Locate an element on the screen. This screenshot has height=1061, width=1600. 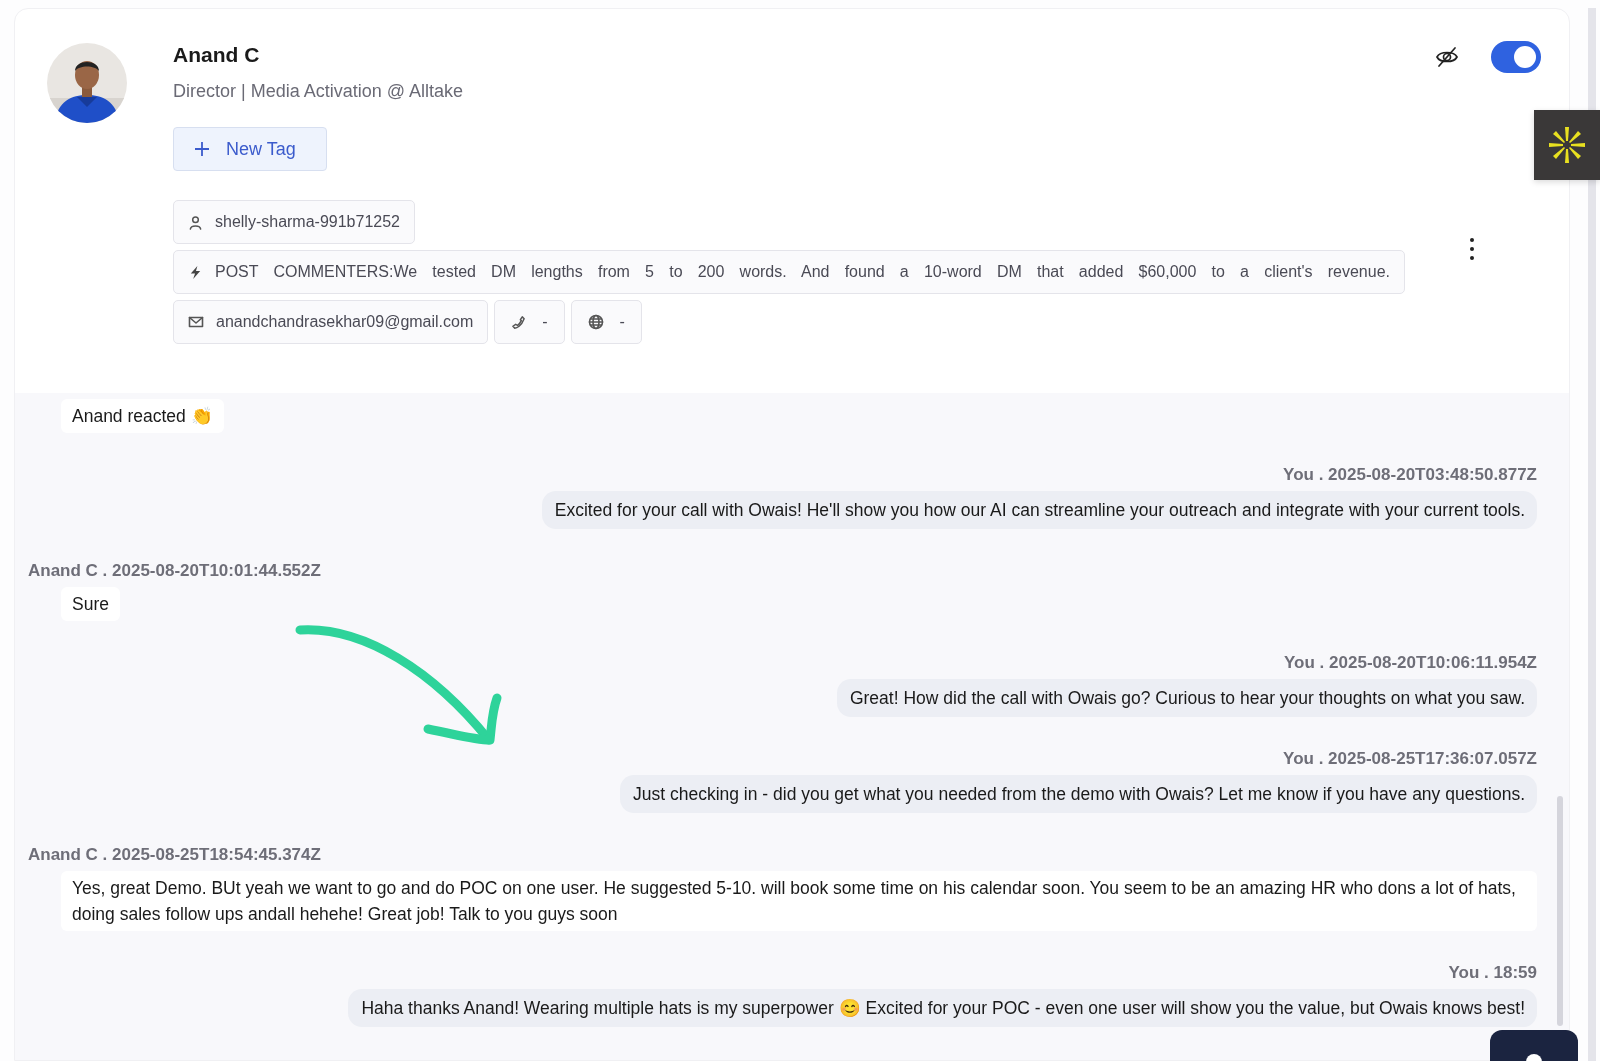
plus-icon is located at coordinates (202, 149).